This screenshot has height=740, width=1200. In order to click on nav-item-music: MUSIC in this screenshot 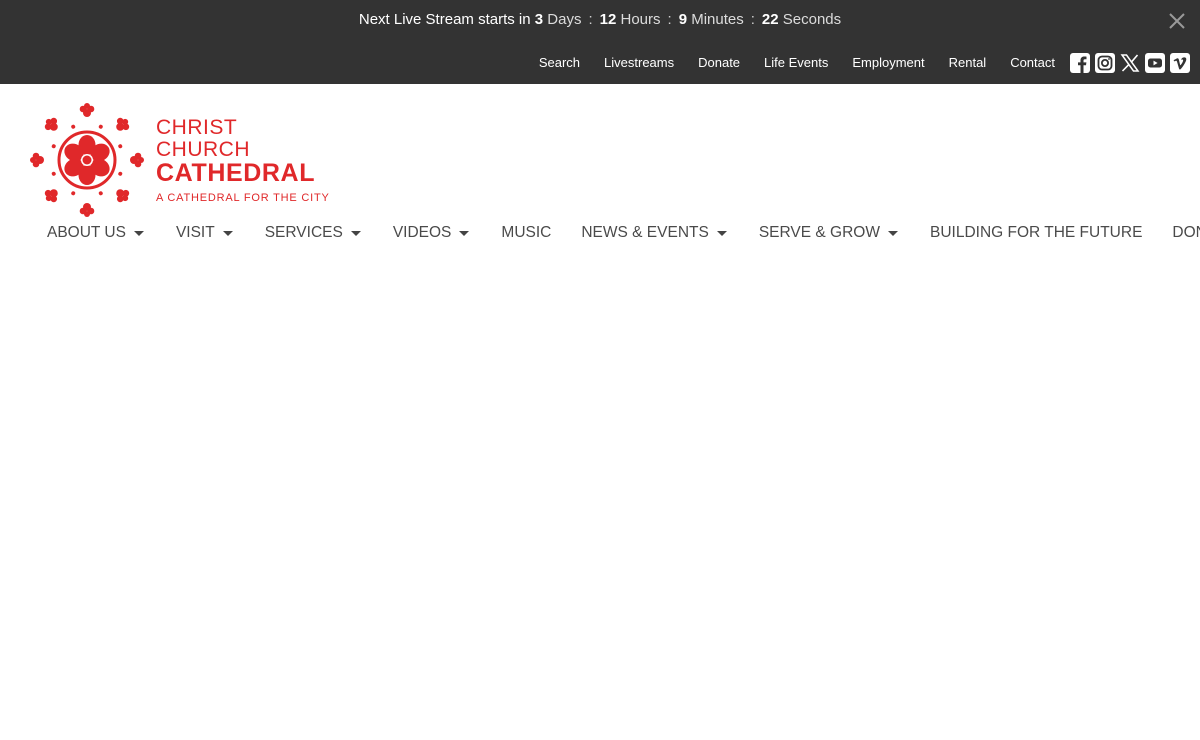, I will do `click(526, 233)`.